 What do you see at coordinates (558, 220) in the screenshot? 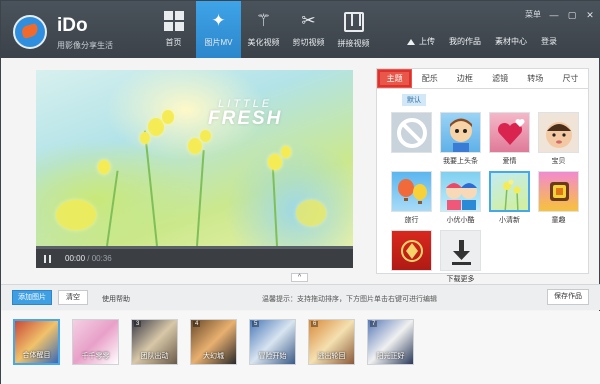
I see `theme-caption: 童趣` at bounding box center [558, 220].